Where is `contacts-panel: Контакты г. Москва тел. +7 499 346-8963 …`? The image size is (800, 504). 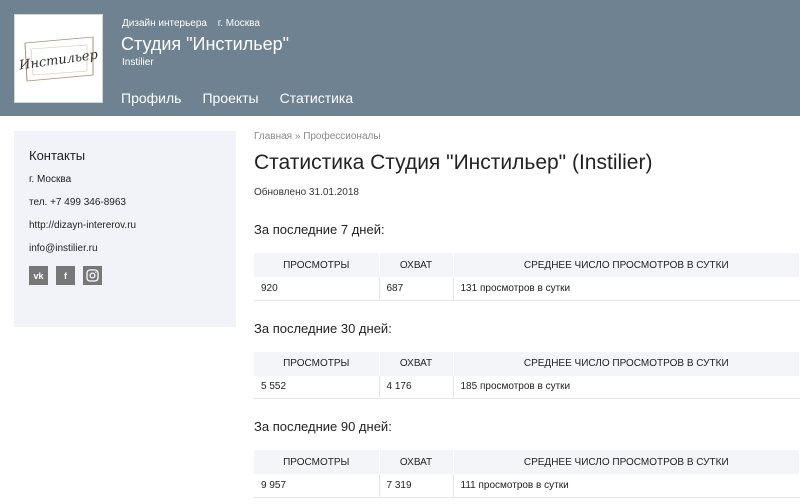 contacts-panel: Контакты г. Москва тел. +7 499 346-8963 … is located at coordinates (125, 229).